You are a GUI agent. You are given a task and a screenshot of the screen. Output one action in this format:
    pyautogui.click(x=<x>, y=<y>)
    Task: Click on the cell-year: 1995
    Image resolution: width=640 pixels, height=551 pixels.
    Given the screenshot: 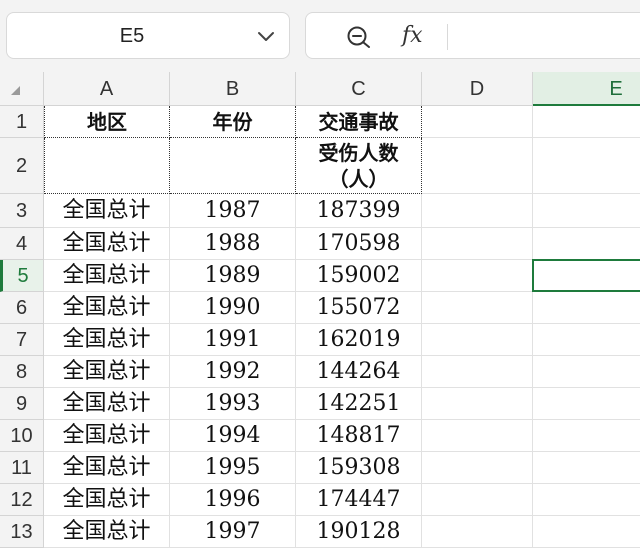 What is the action you would take?
    pyautogui.click(x=233, y=468)
    